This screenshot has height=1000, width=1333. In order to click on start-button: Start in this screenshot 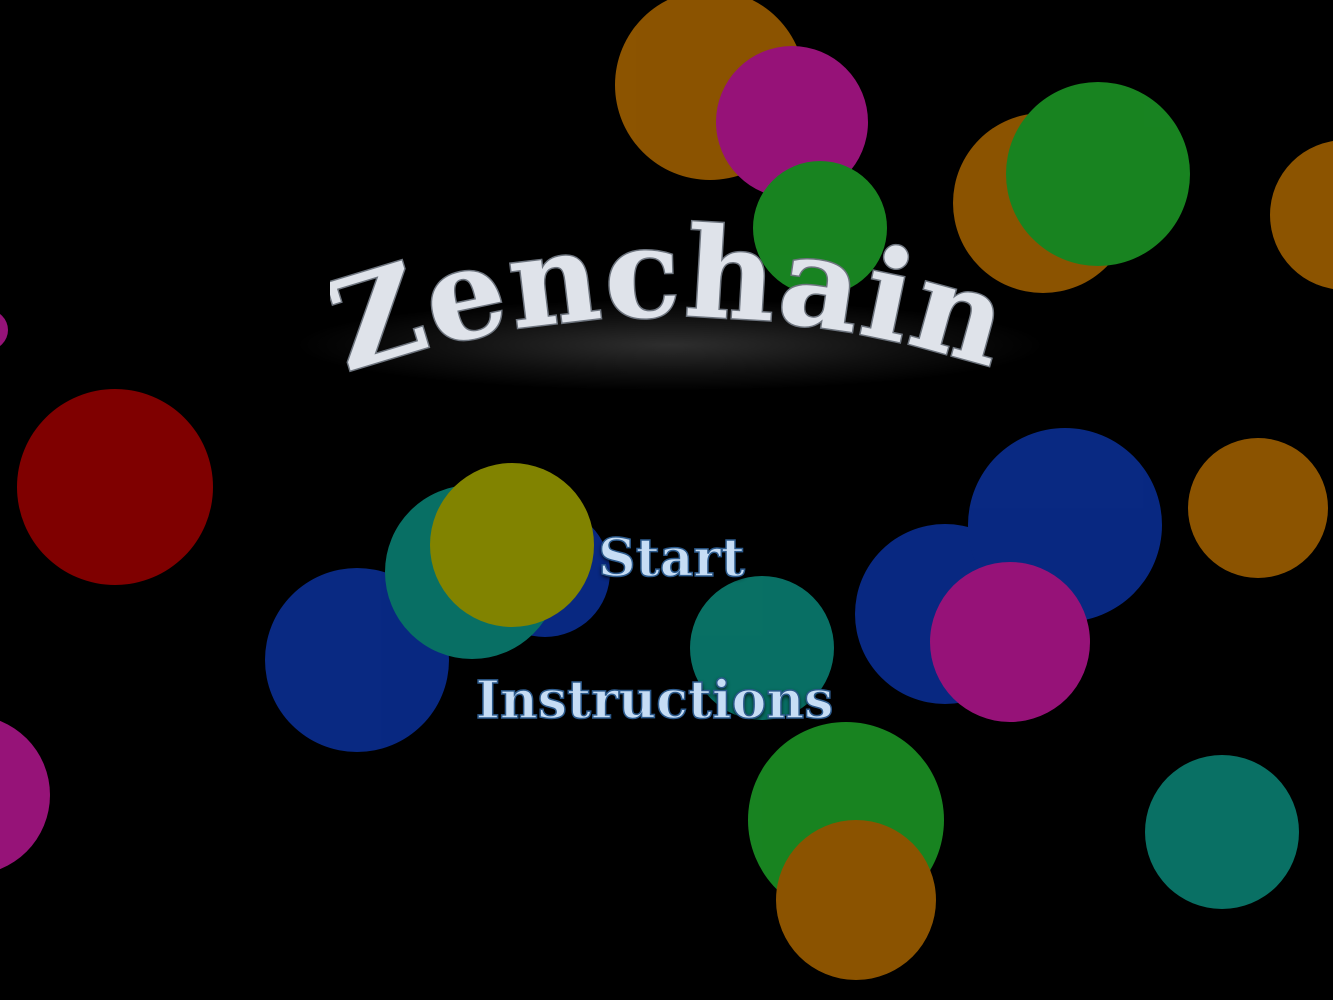, I will do `click(666, 558)`.